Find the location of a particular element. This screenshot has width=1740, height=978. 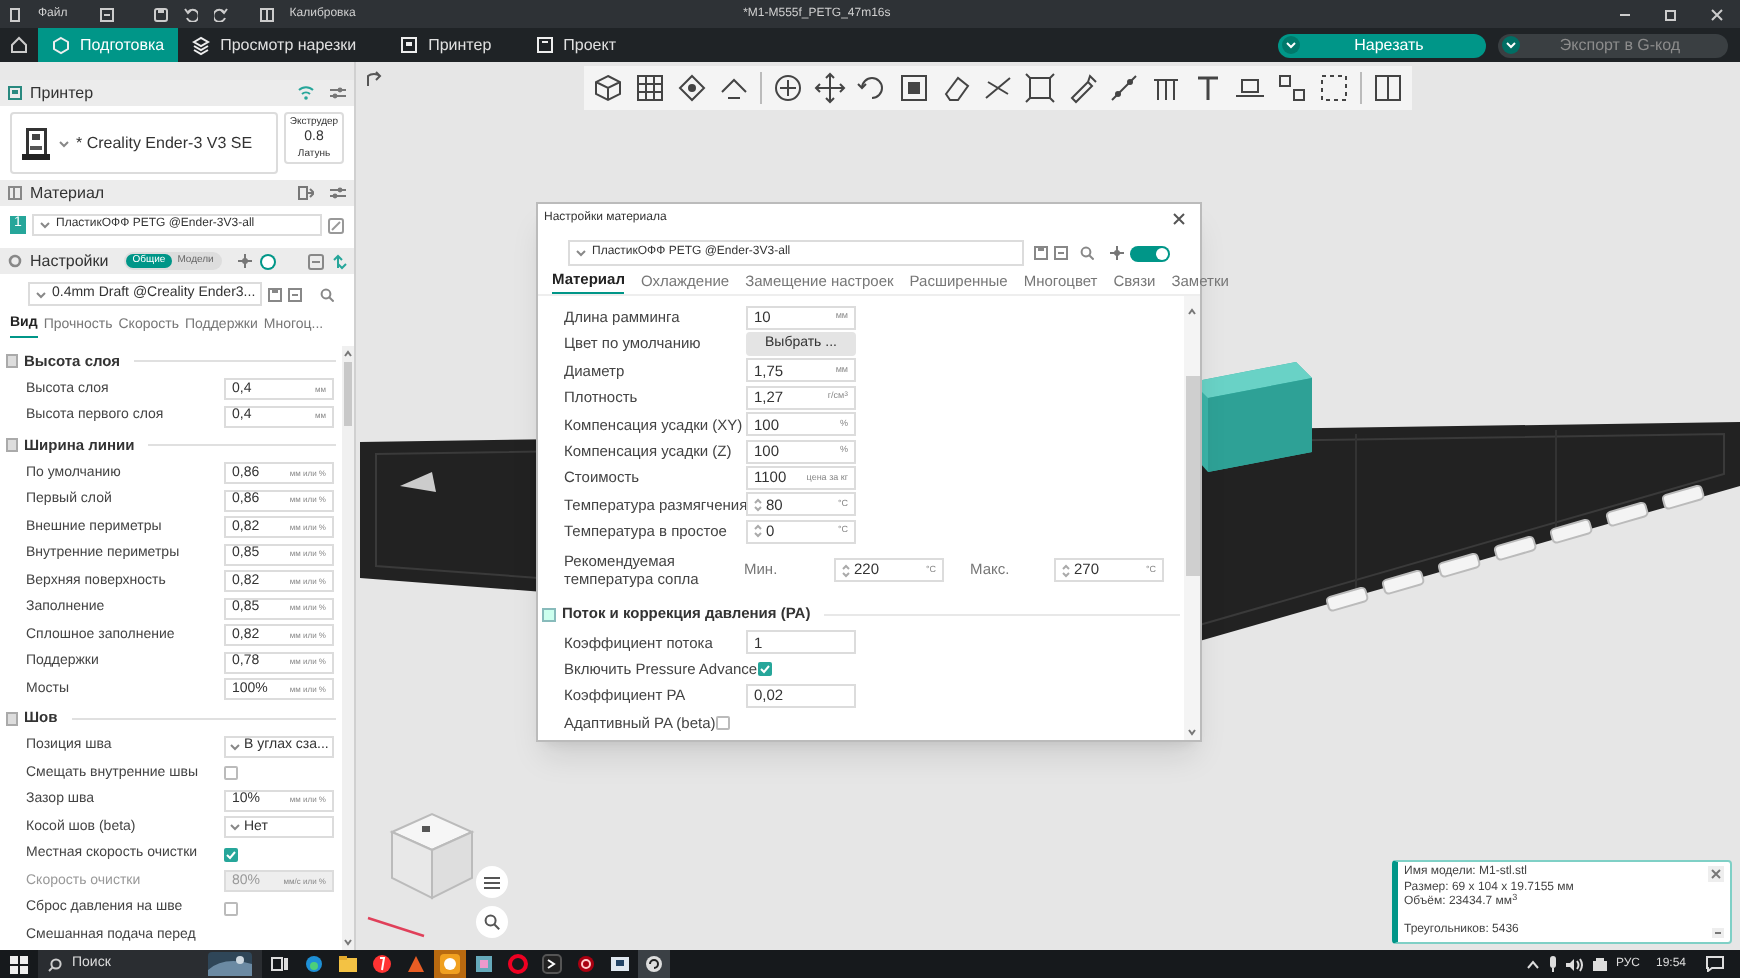

wifi-icon is located at coordinates (306, 93).